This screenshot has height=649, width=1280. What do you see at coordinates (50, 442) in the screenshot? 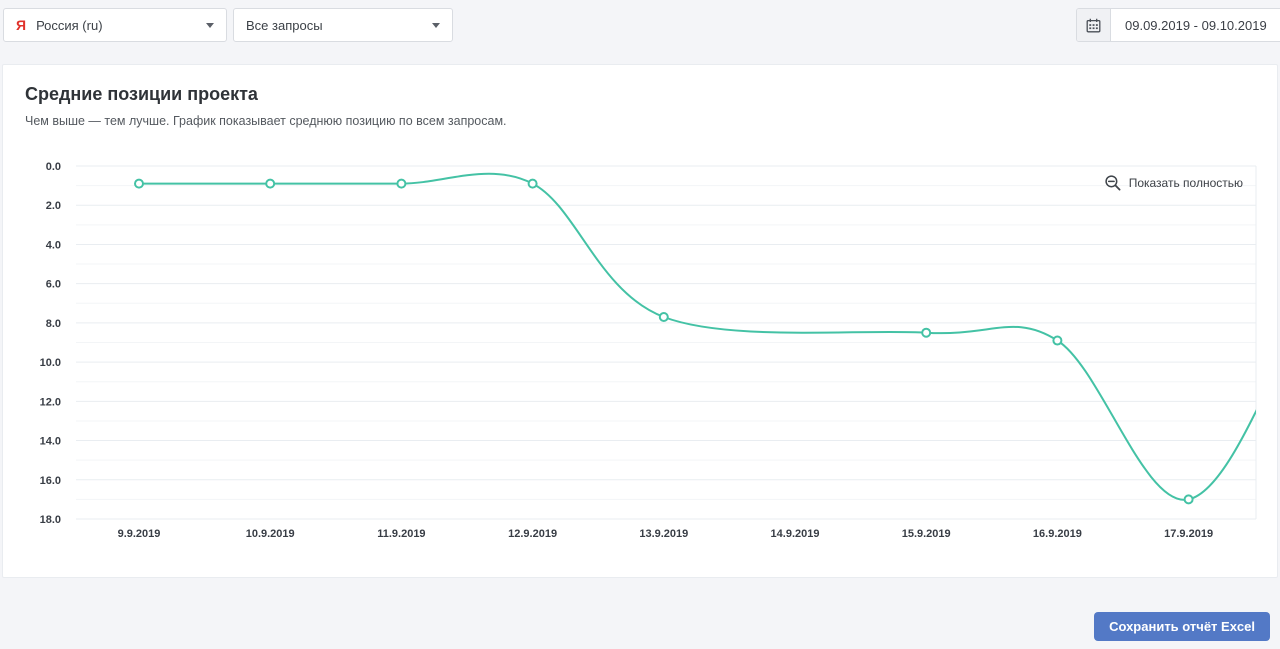
I see `y-axis-label: 14.0` at bounding box center [50, 442].